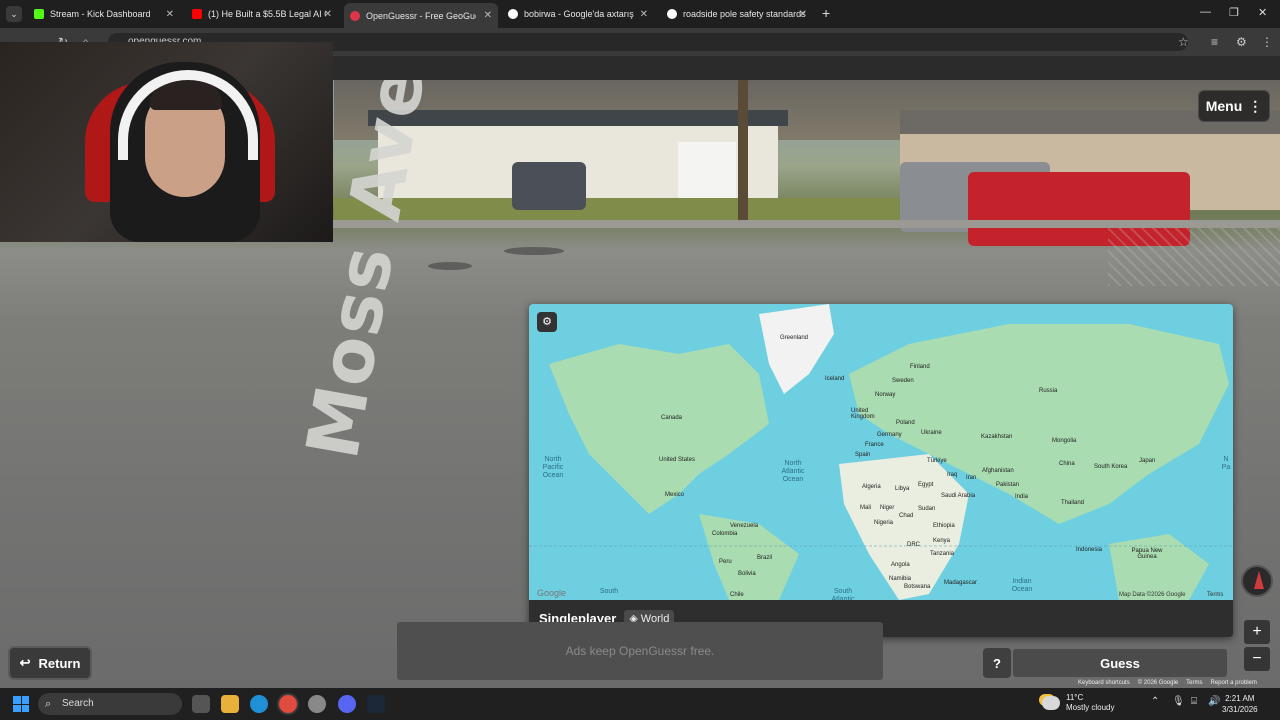 This screenshot has height=720, width=1280. Describe the element at coordinates (1073, 503) in the screenshot. I see `map-label: Thailand` at that location.